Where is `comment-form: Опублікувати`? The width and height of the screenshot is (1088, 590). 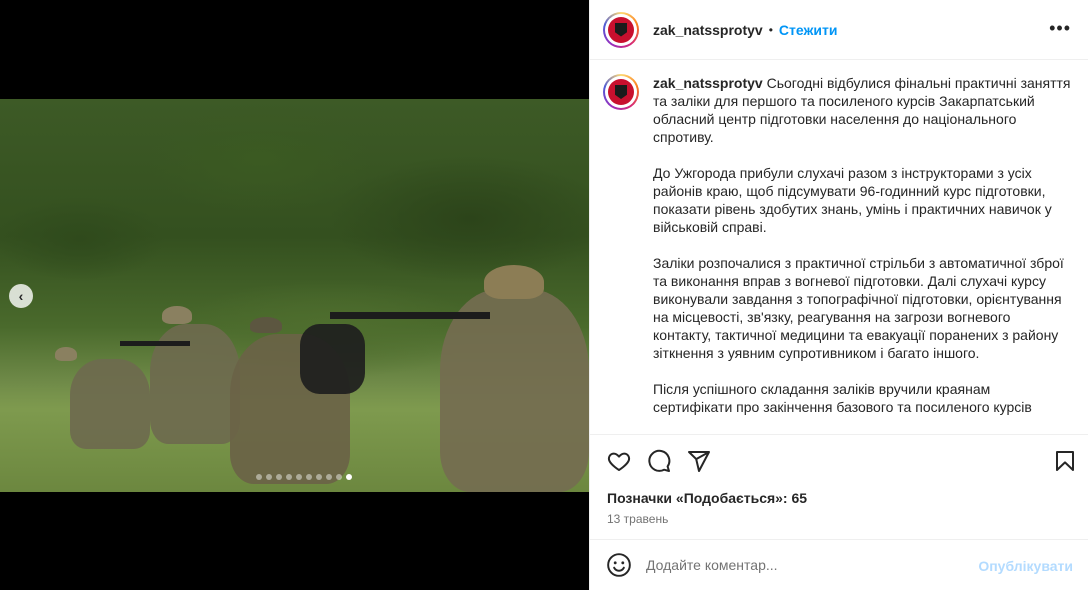
comment-form: Опублікувати is located at coordinates (839, 564).